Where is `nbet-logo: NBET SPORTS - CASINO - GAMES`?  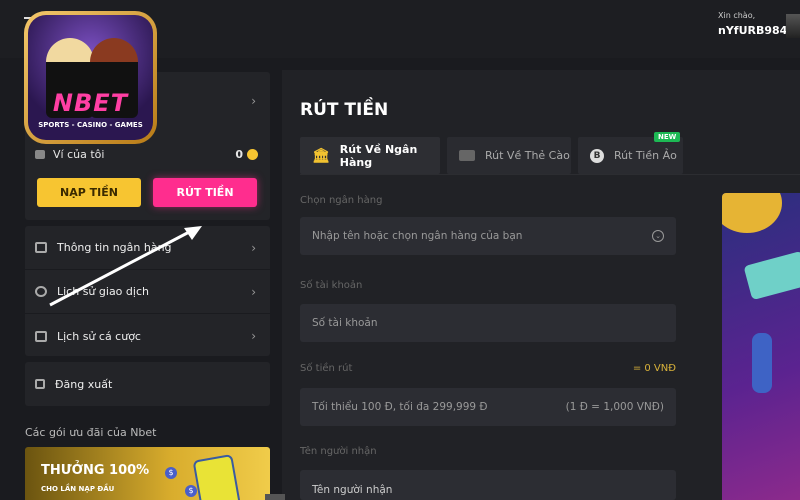
nbet-logo: NBET SPORTS - CASINO - GAMES is located at coordinates (90, 77).